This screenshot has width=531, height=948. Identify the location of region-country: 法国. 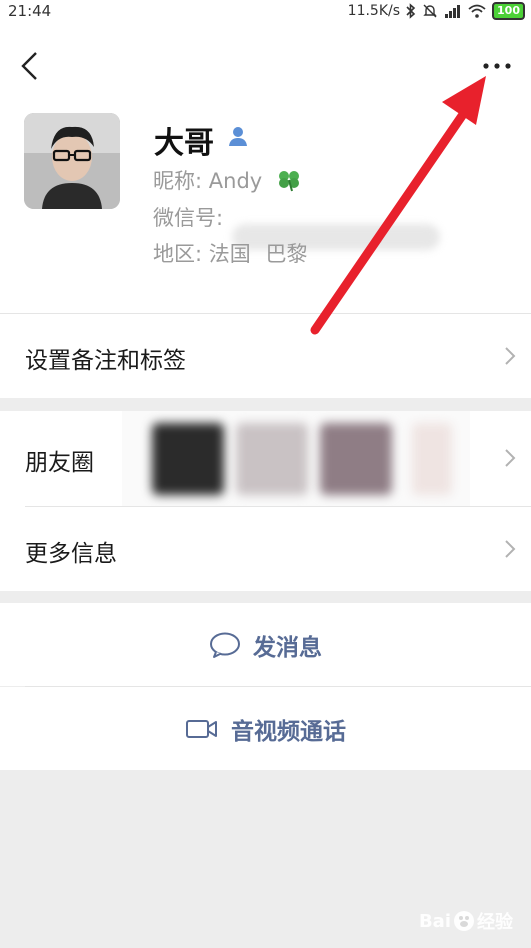
(229, 254).